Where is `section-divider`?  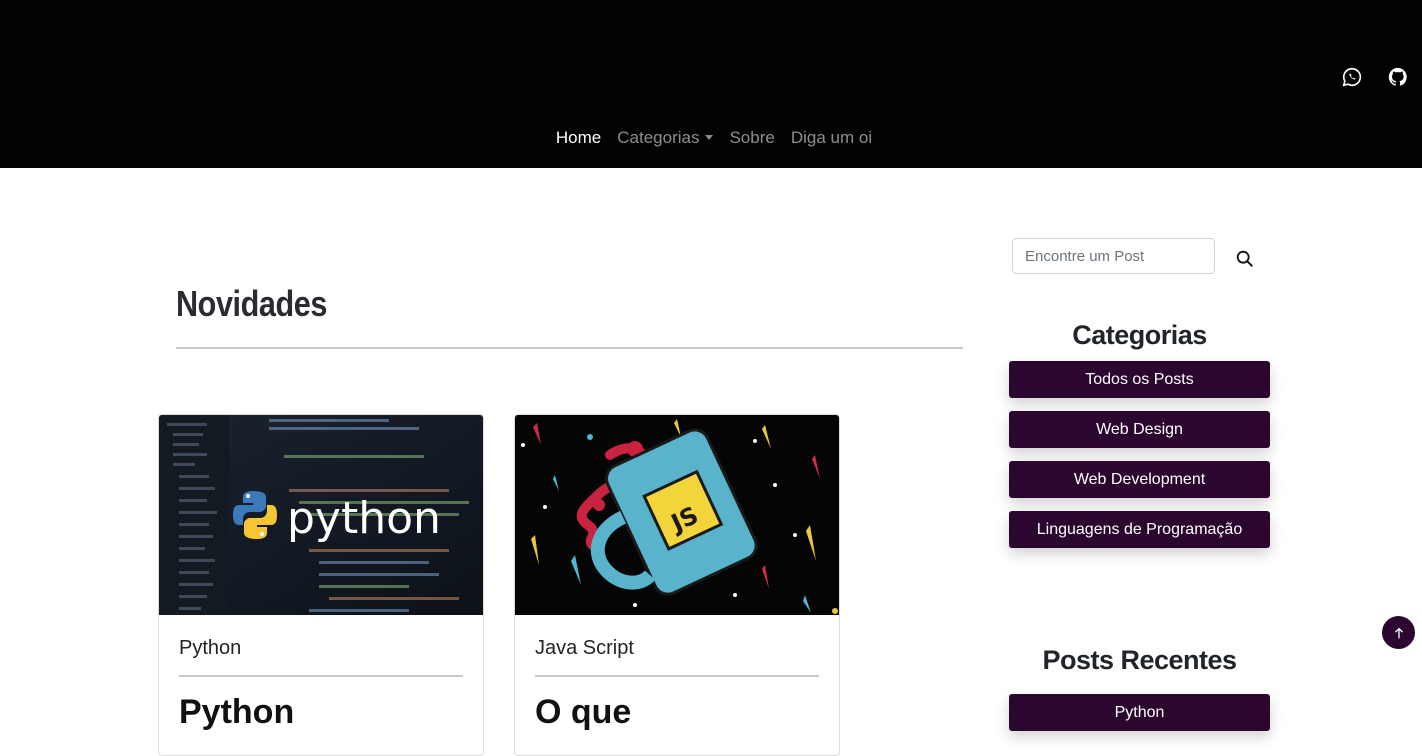
section-divider is located at coordinates (569, 348).